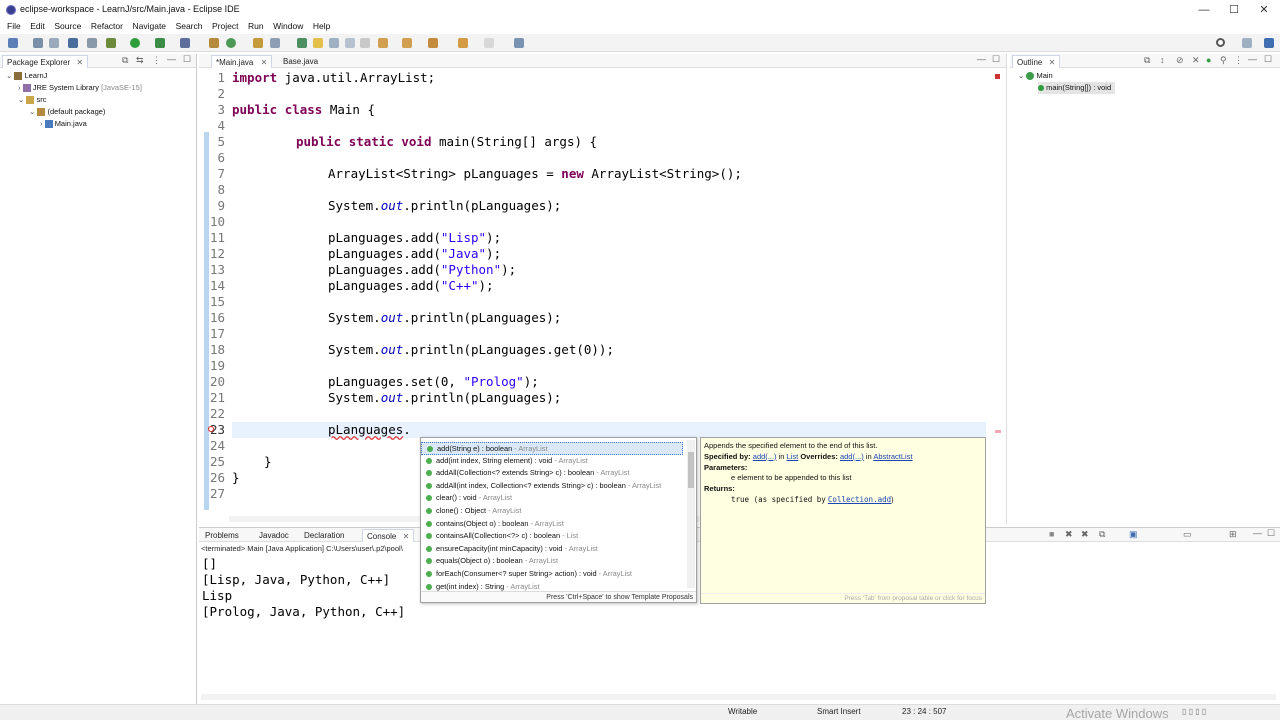  I want to click on menu-window: Window, so click(288, 26).